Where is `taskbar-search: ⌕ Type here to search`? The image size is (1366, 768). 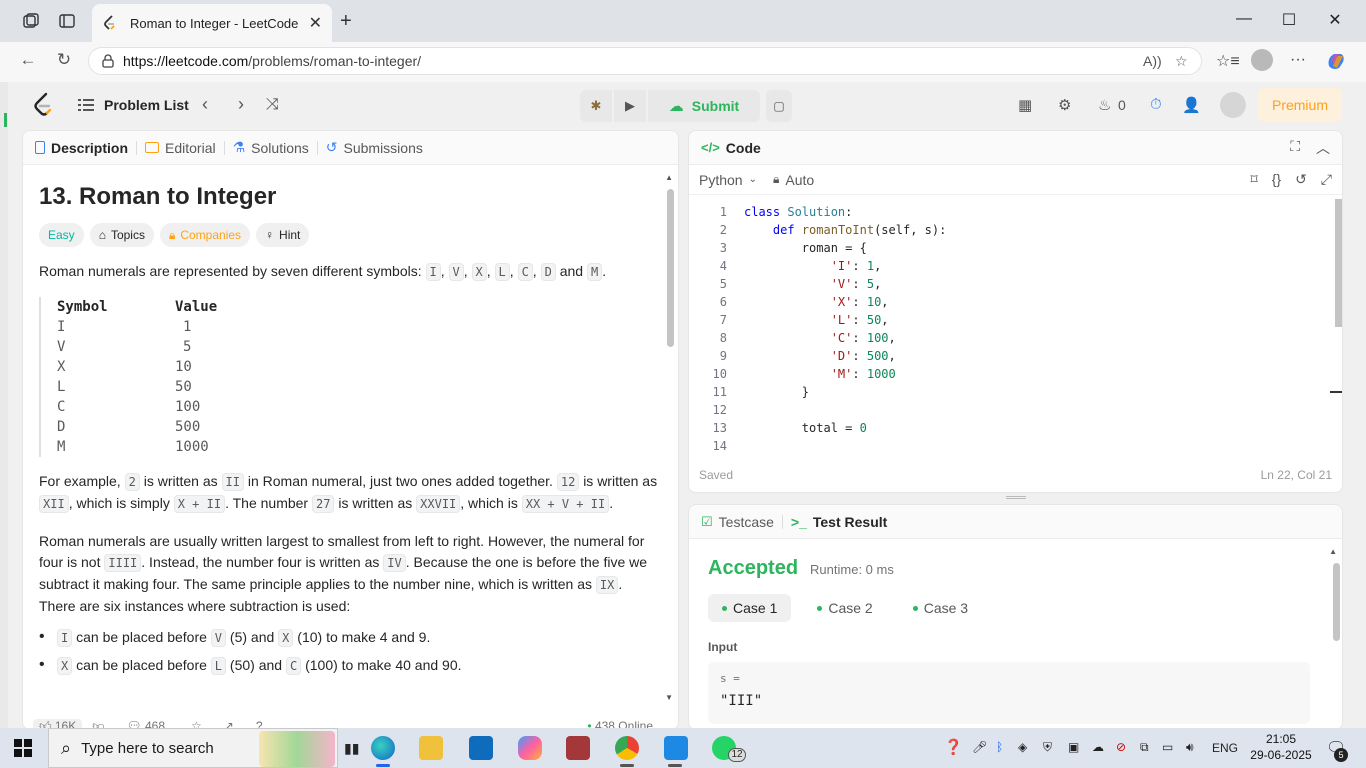 taskbar-search: ⌕ Type here to search is located at coordinates (193, 748).